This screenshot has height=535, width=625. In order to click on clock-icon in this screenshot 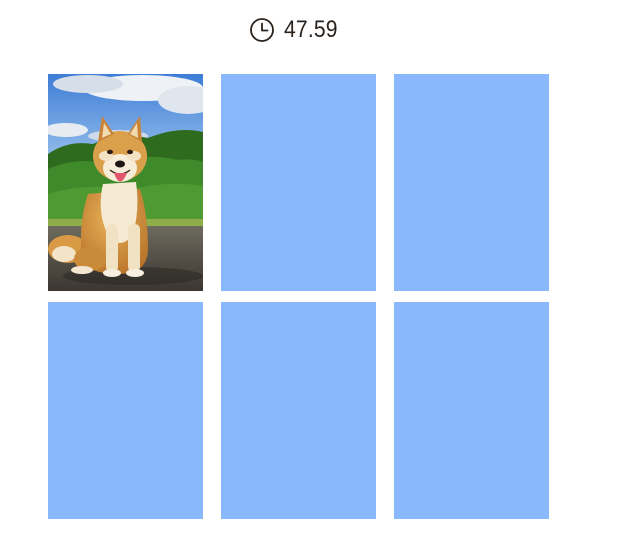, I will do `click(262, 30)`.